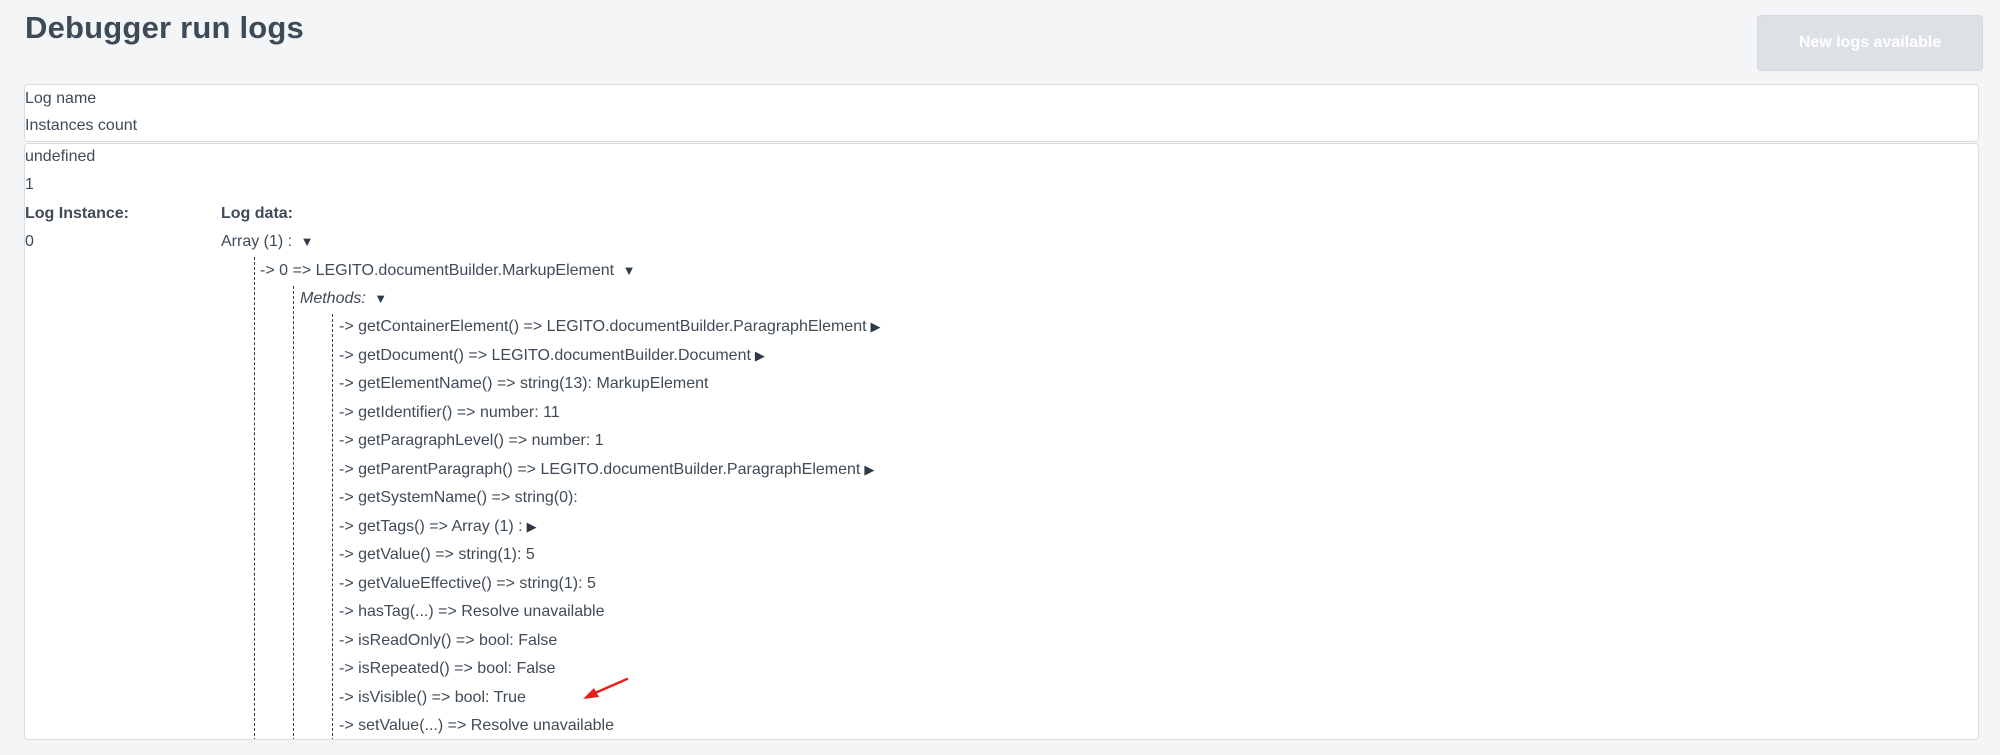 This screenshot has height=755, width=2000. I want to click on method-row: -> isVisible() => bool: True, so click(432, 698).